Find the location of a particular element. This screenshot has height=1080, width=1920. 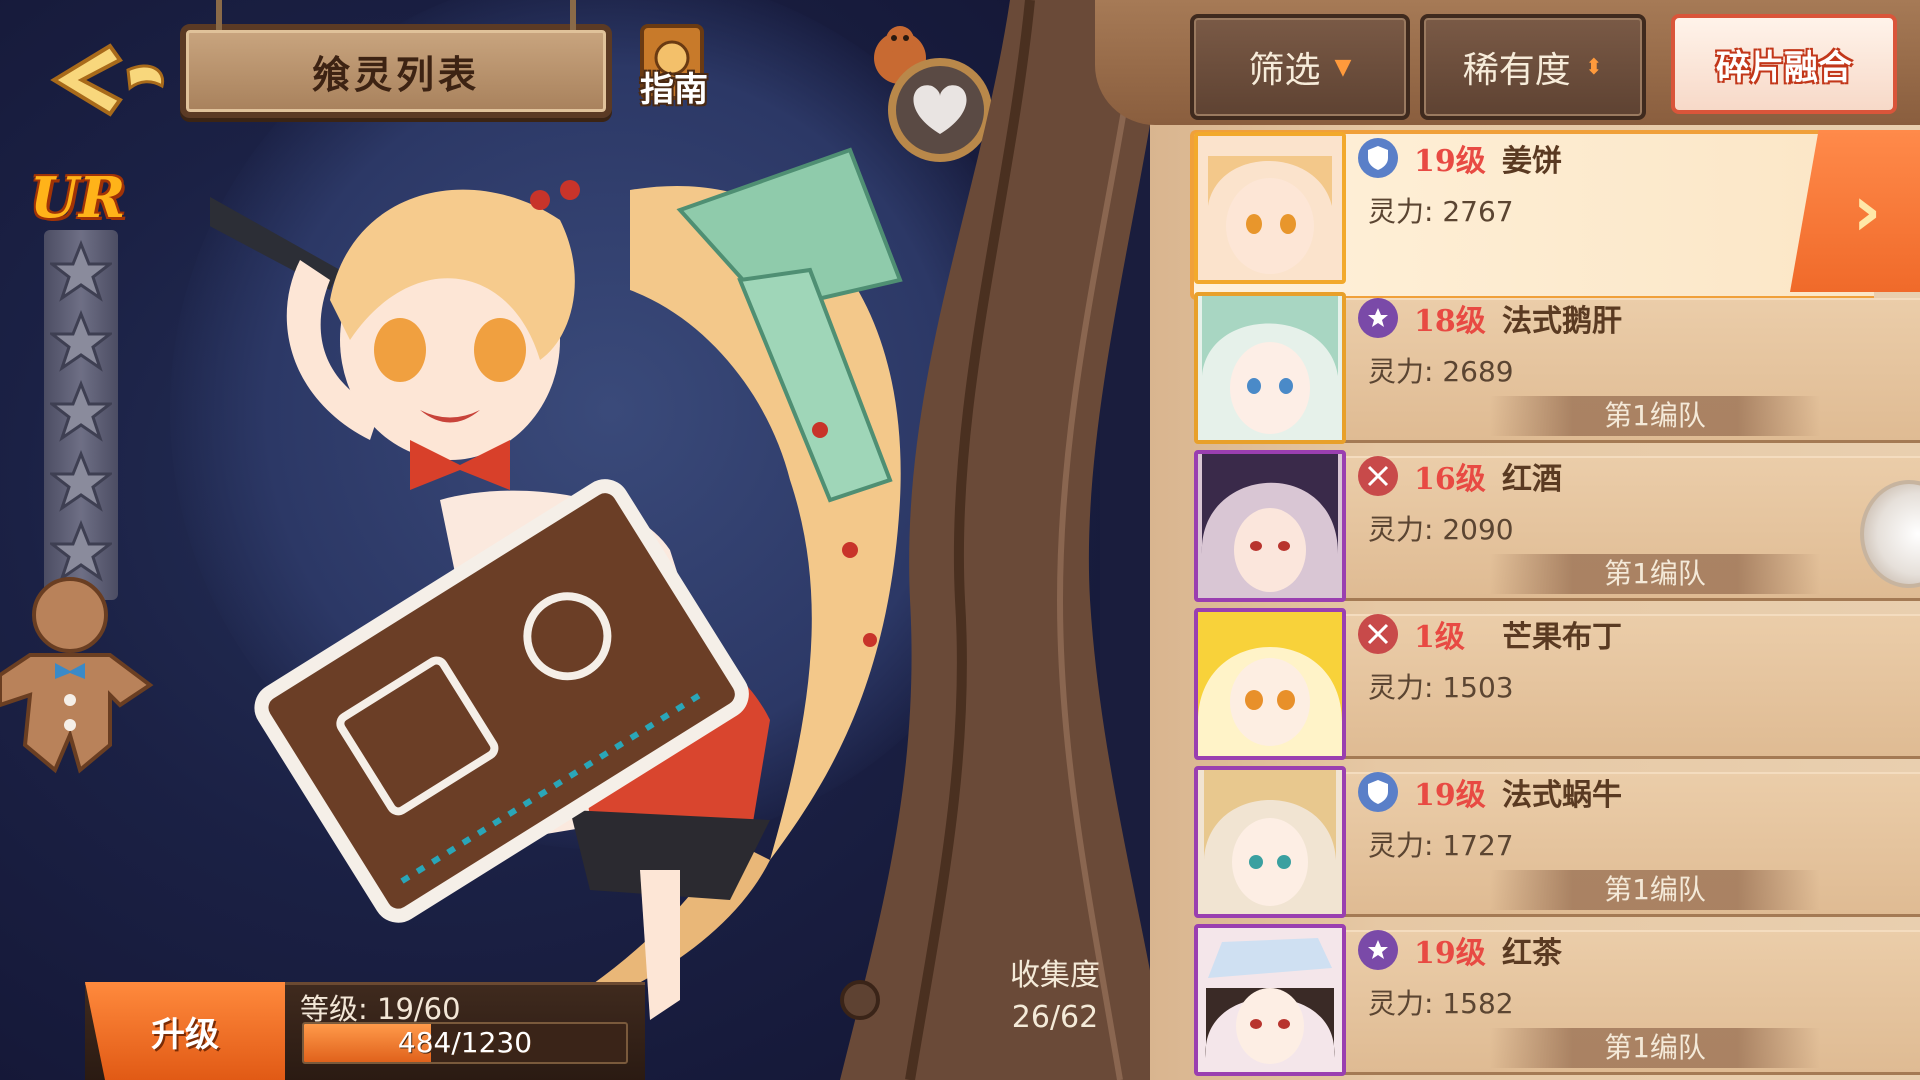

fragment-fusion-label: 碎片融合 is located at coordinates (1784, 67).